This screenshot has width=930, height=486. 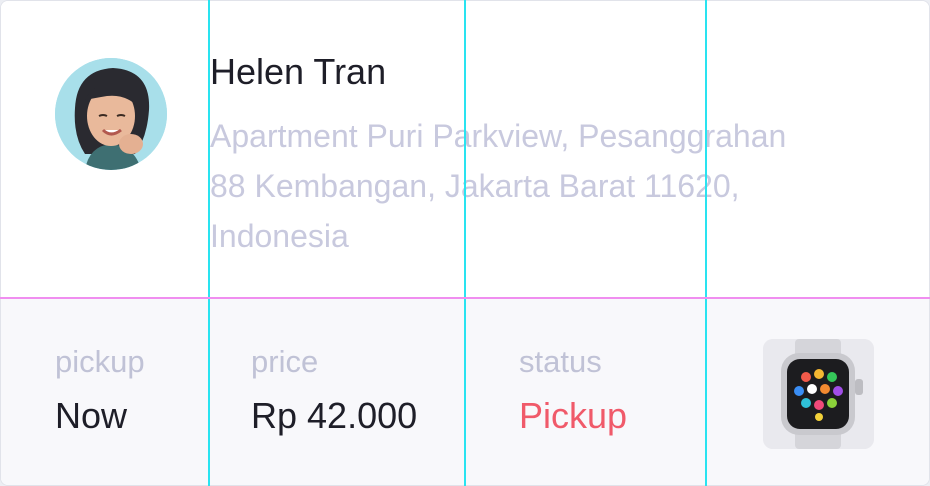 I want to click on status-value: Pickup, so click(x=573, y=415).